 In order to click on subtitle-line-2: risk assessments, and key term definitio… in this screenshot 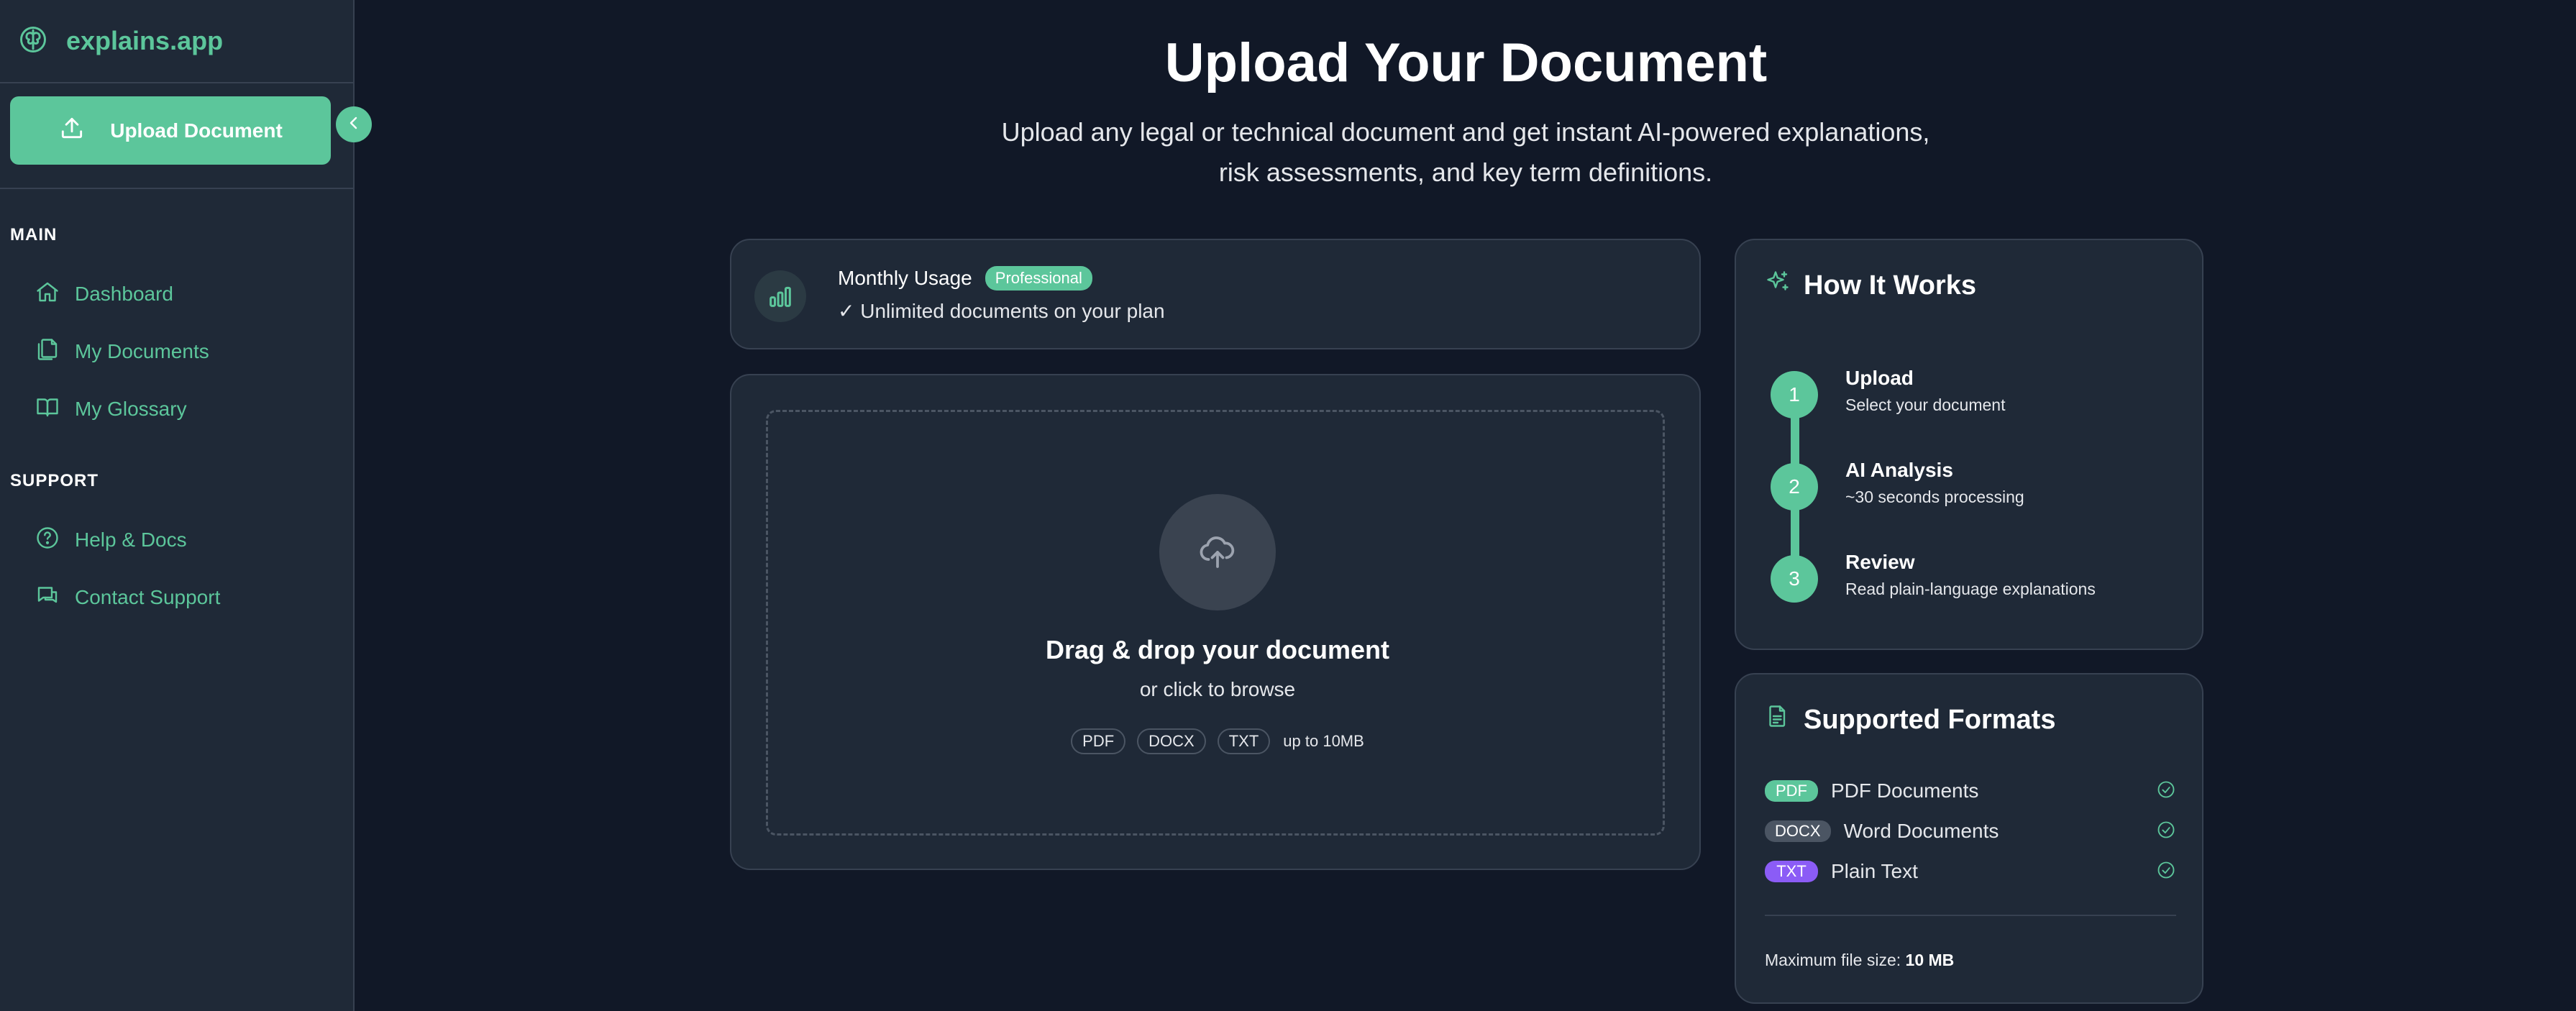, I will do `click(1465, 172)`.